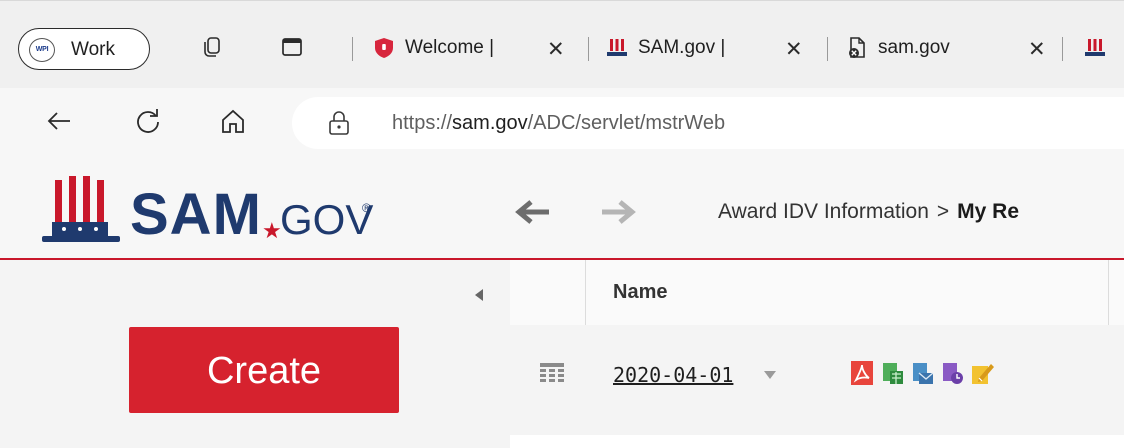 The height and width of the screenshot is (448, 1124). I want to click on profile-button: WPI Work, so click(84, 49).